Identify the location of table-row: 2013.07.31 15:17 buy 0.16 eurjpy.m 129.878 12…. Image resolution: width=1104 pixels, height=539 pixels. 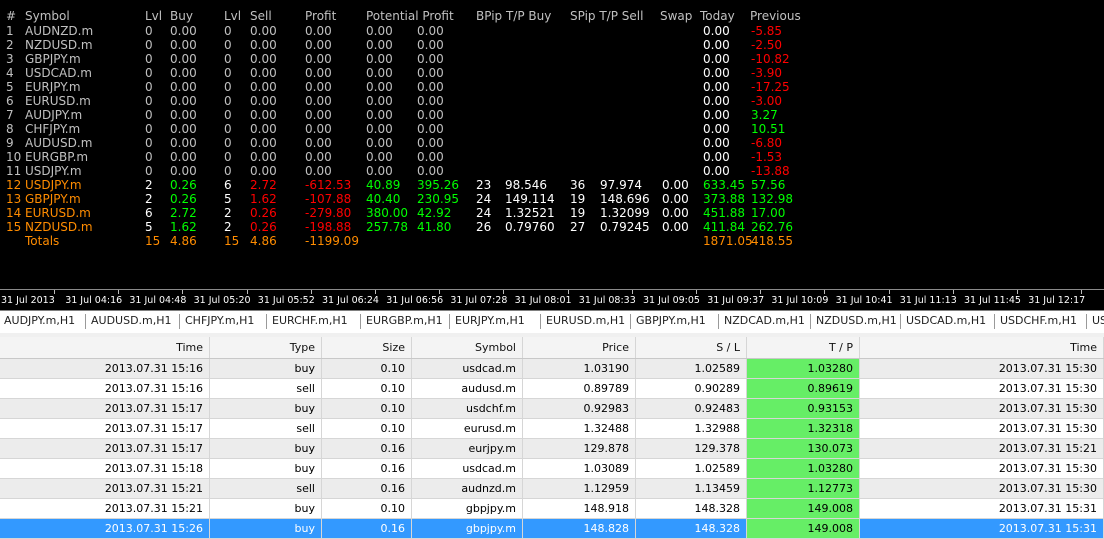
(552, 449).